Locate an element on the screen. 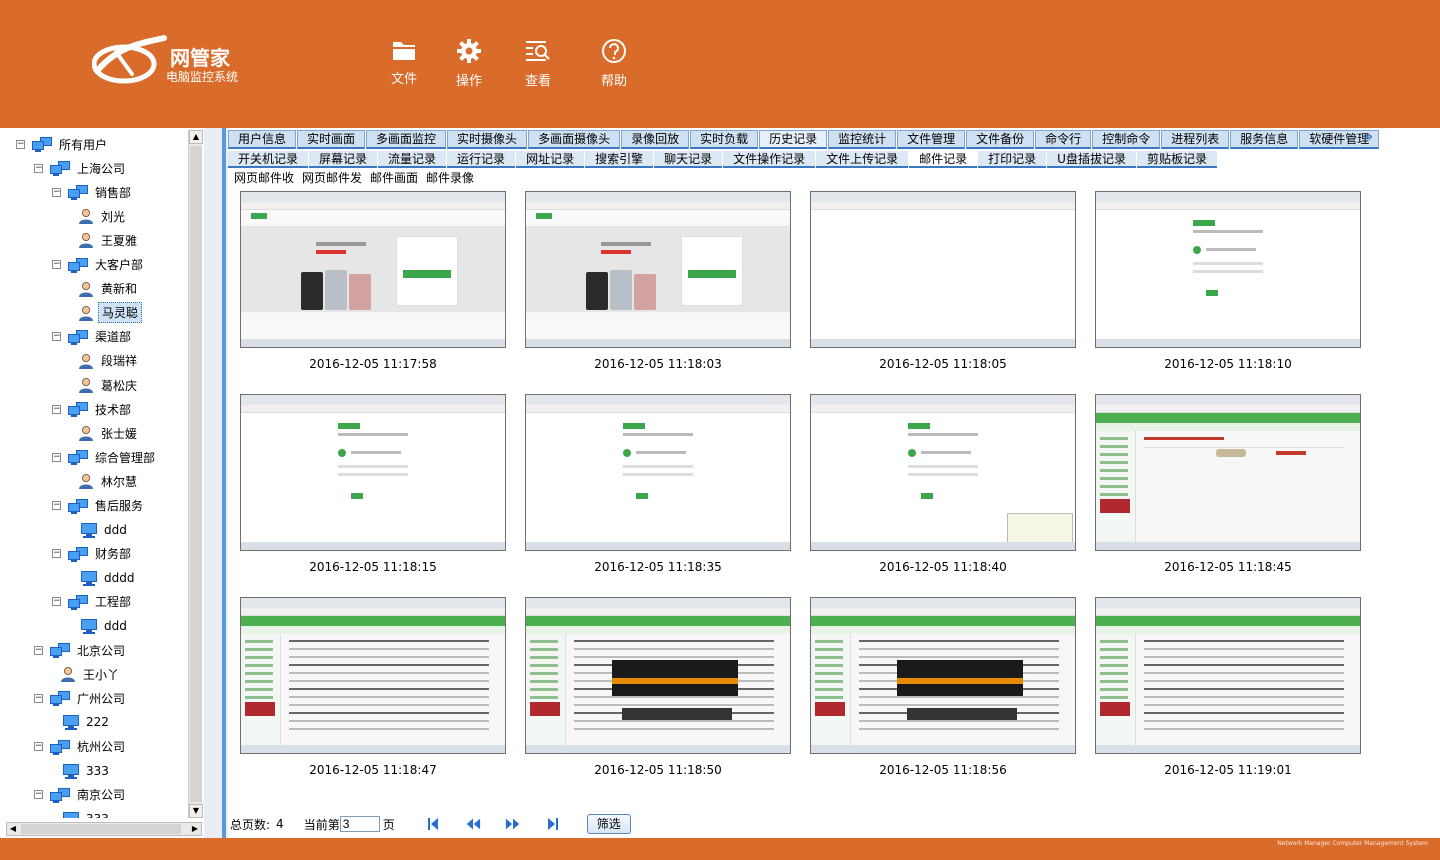 The height and width of the screenshot is (860, 1440). main-tab: 用户信息 is located at coordinates (262, 139).